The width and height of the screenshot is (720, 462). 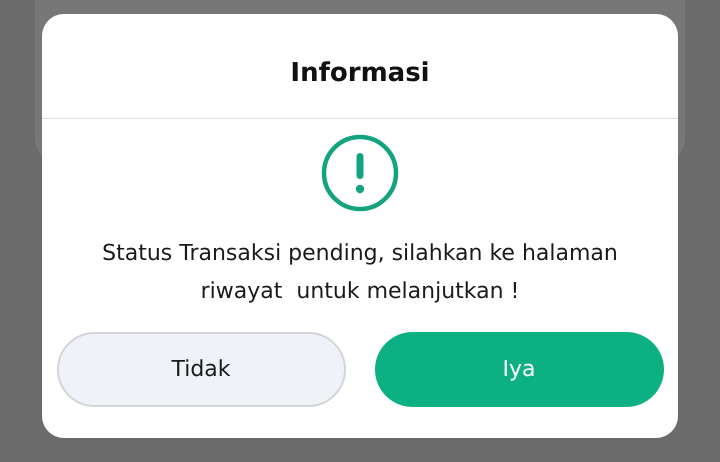 I want to click on exclamation-icon, so click(x=360, y=173).